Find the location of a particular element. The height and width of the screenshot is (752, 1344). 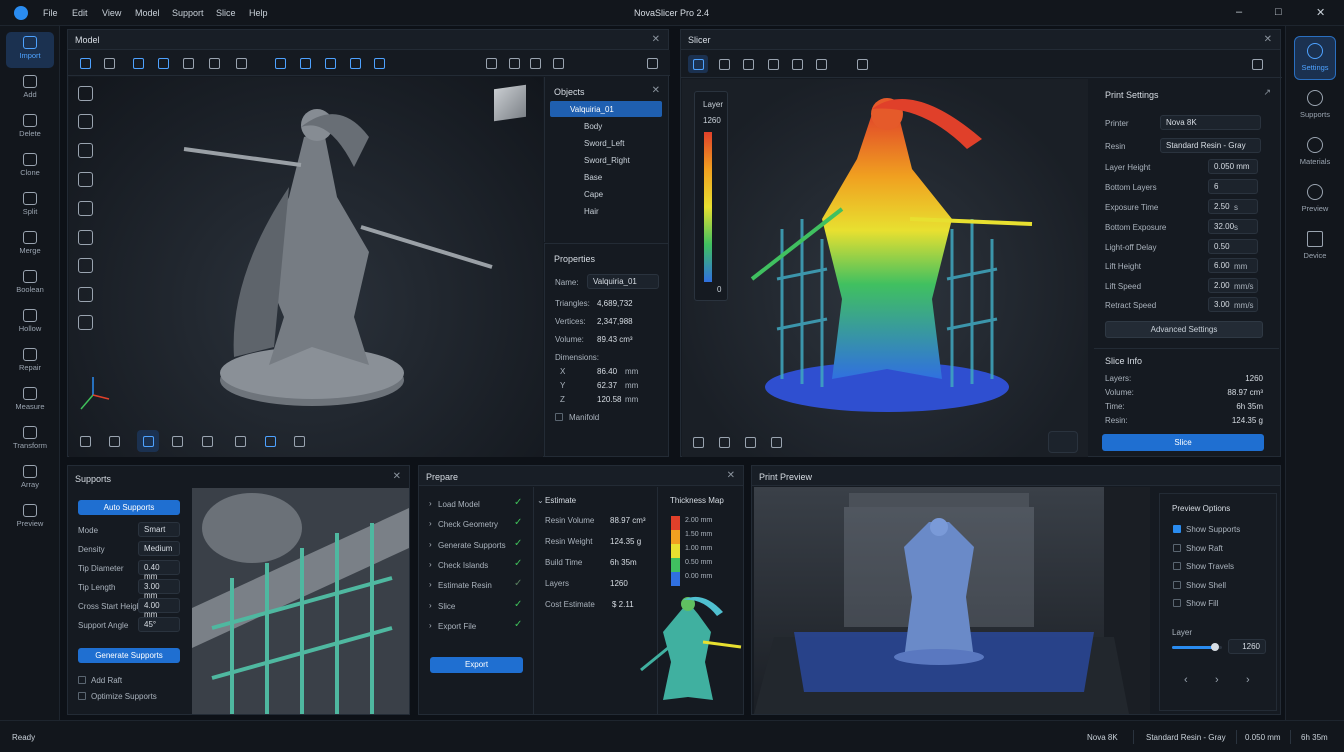

close-window-icon: ✕ is located at coordinates (1320, 12).